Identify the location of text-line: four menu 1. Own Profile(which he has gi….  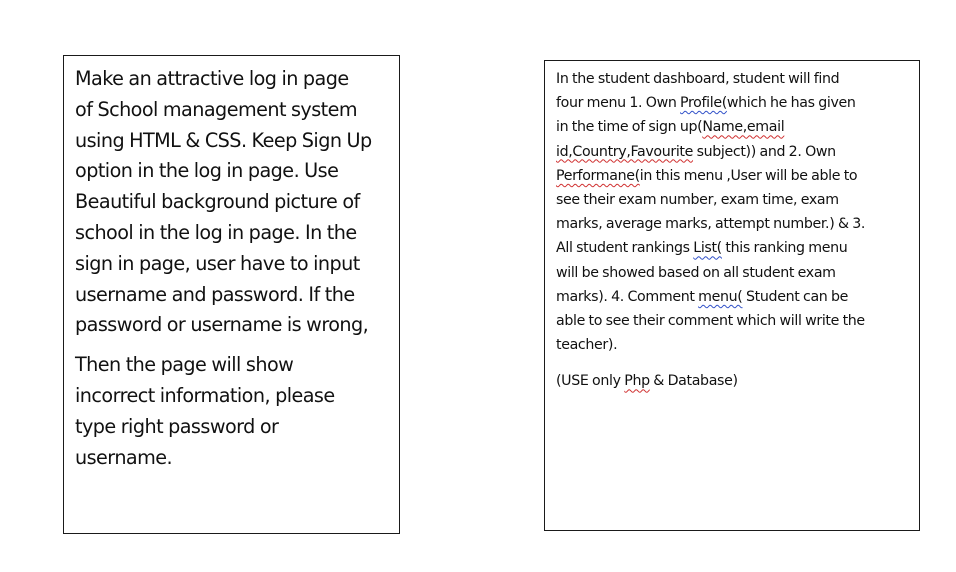
(733, 103).